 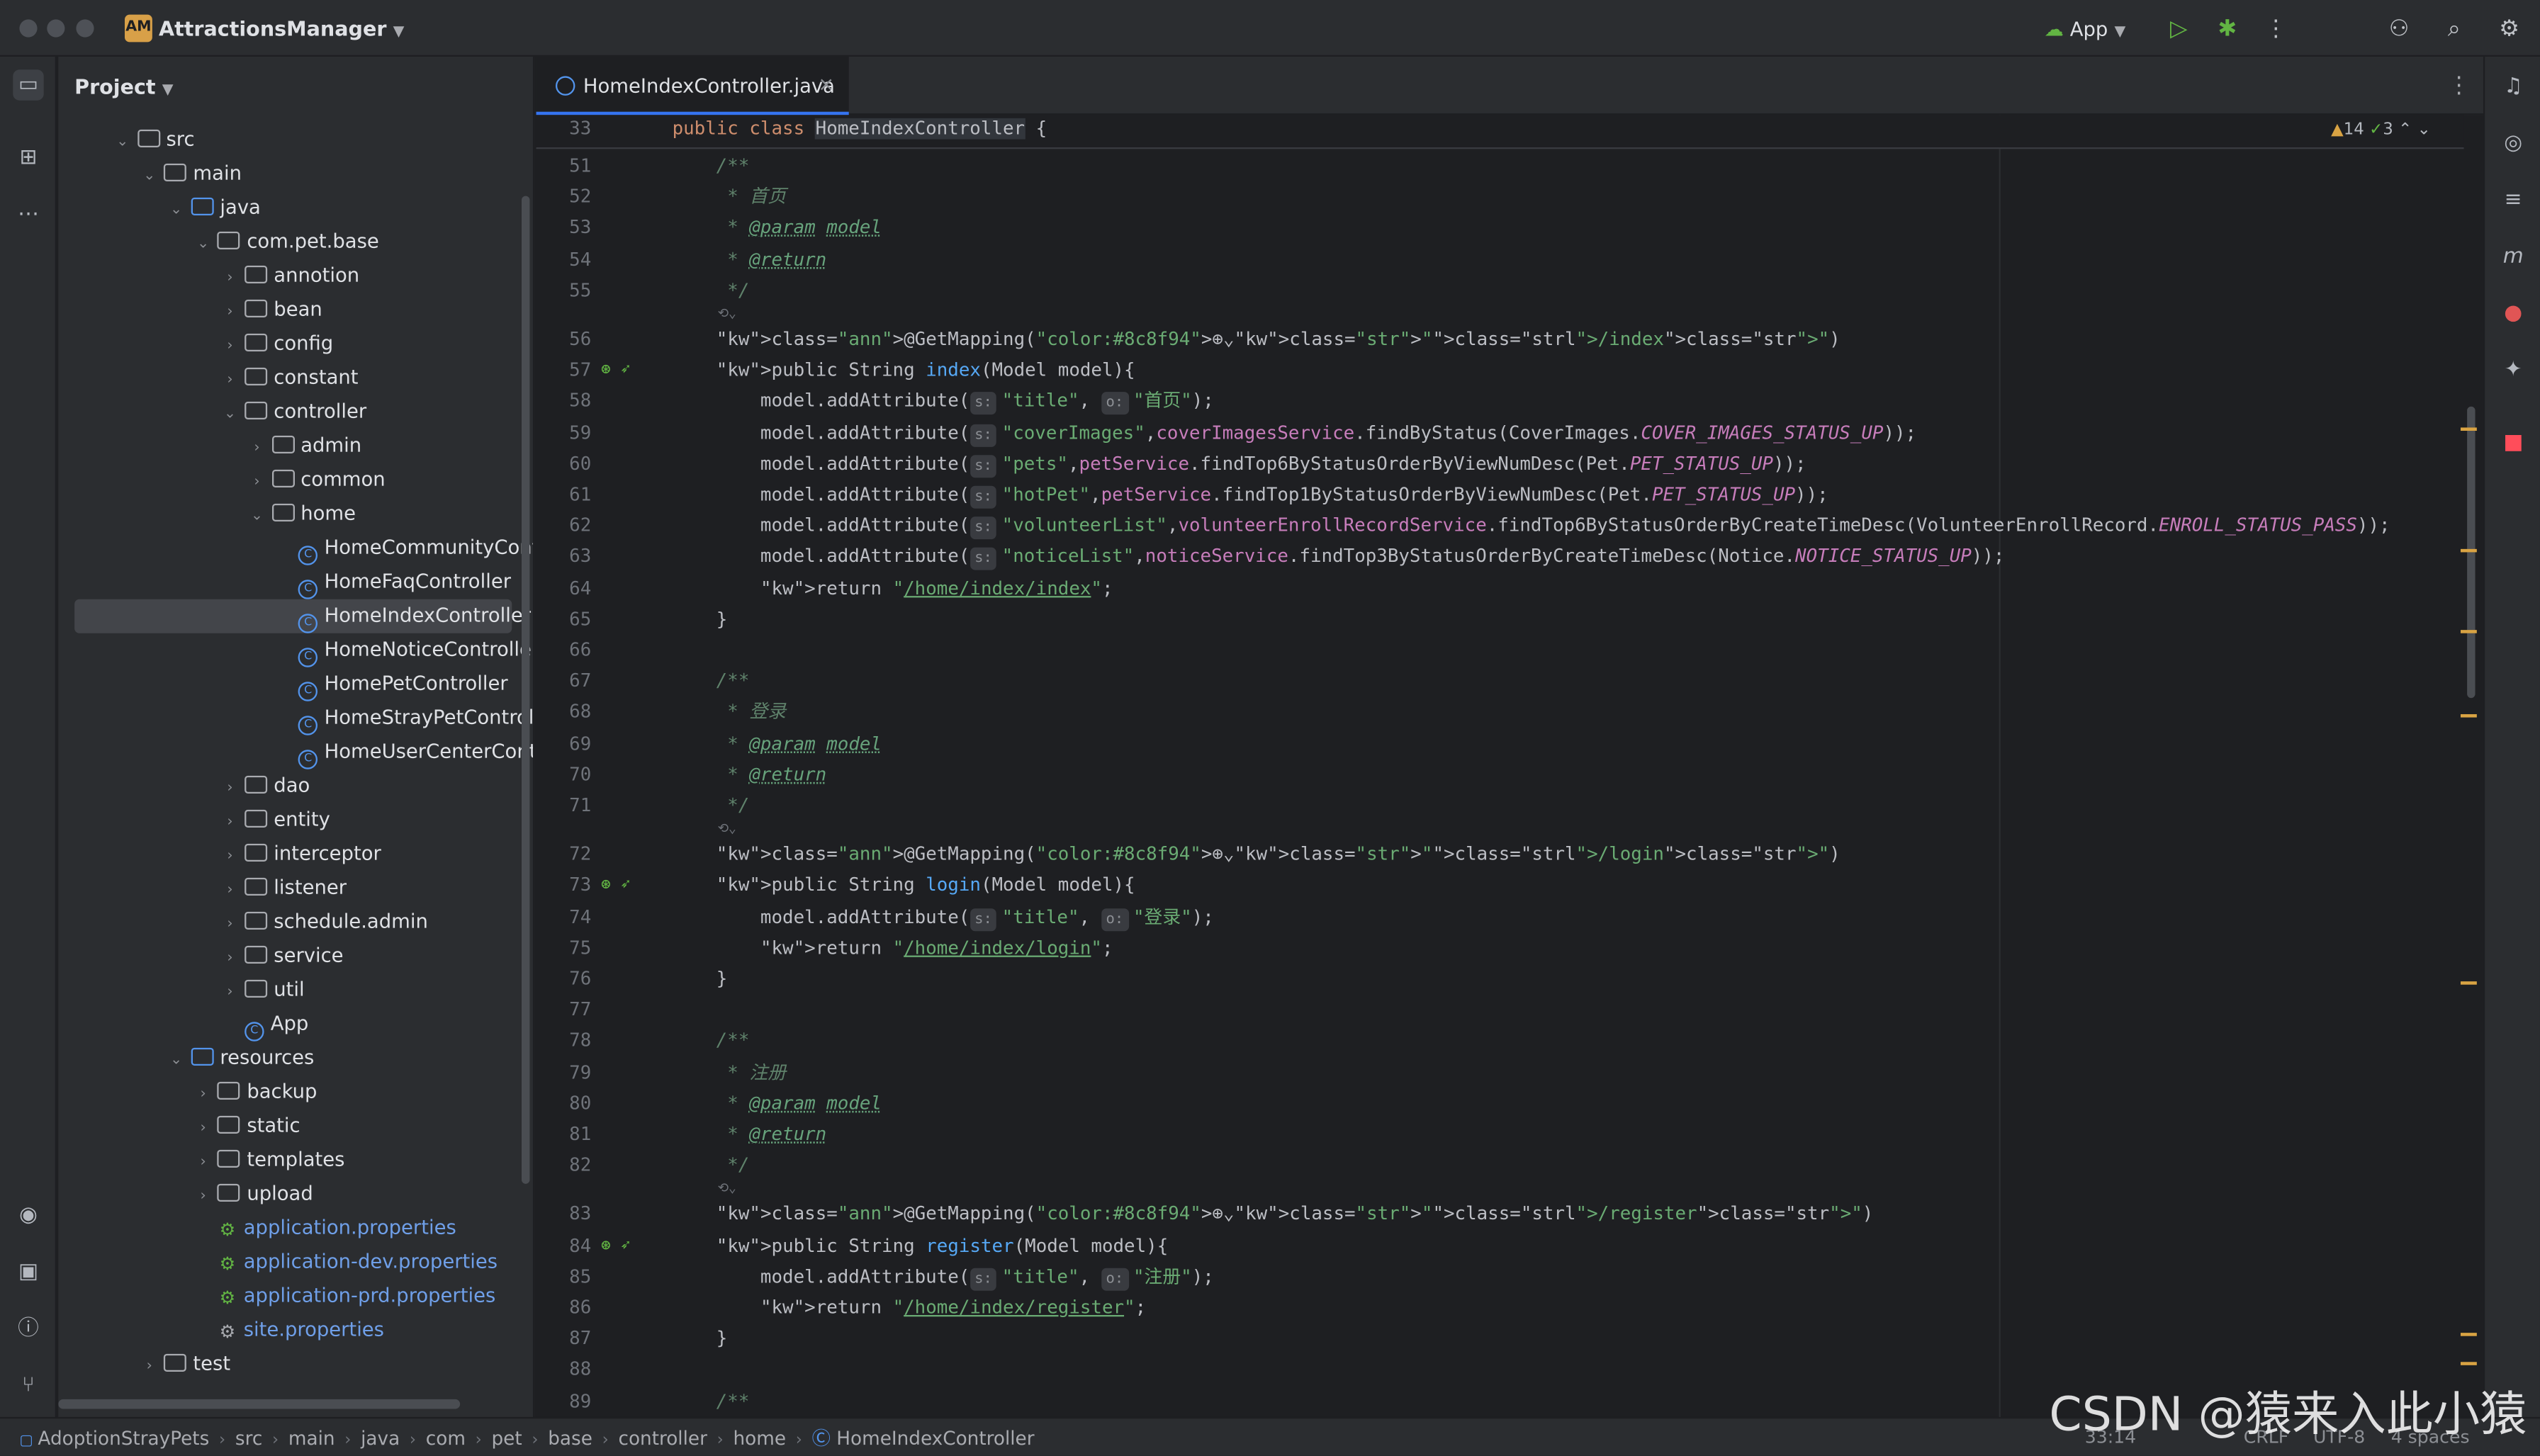 I want to click on tree-item: › templates, so click(x=293, y=1161).